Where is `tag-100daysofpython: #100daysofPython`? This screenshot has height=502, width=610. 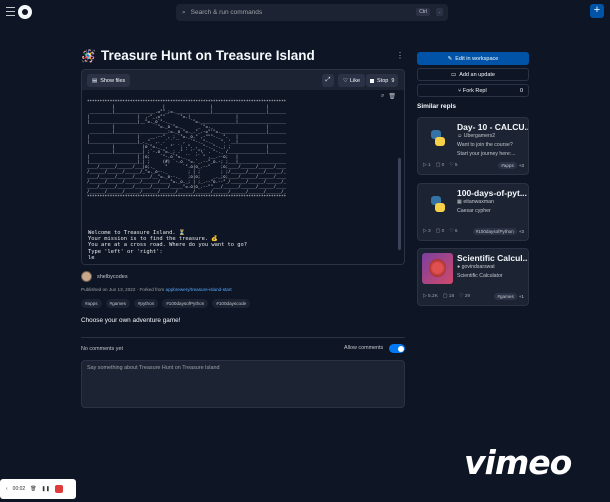
tag-100daysofpython: #100daysofPython is located at coordinates (185, 303).